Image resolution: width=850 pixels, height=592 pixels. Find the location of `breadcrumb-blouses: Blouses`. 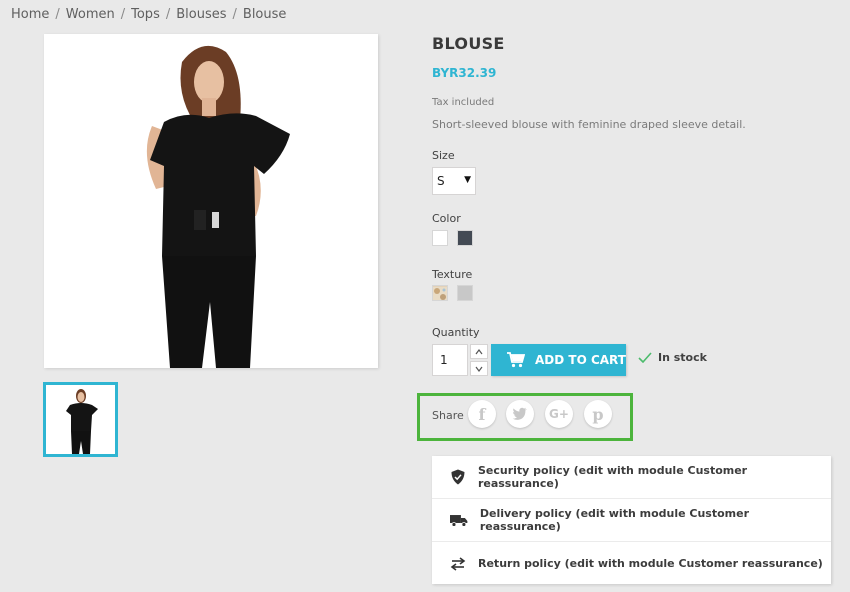

breadcrumb-blouses: Blouses is located at coordinates (201, 14).